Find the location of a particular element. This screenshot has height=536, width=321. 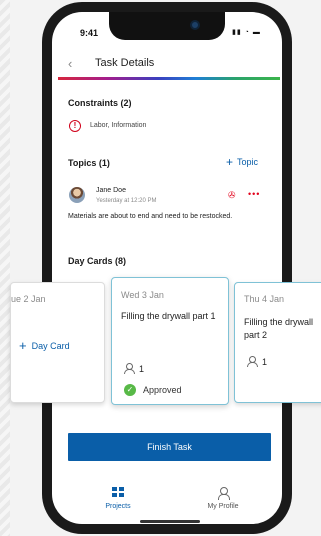

add-topic-button: + Topic is located at coordinates (242, 162).